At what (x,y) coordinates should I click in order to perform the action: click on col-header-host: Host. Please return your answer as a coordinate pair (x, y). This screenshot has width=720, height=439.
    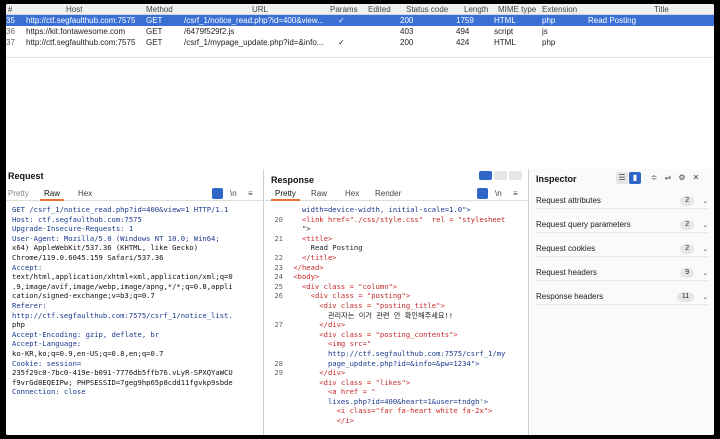
    Looking at the image, I should click on (74, 9).